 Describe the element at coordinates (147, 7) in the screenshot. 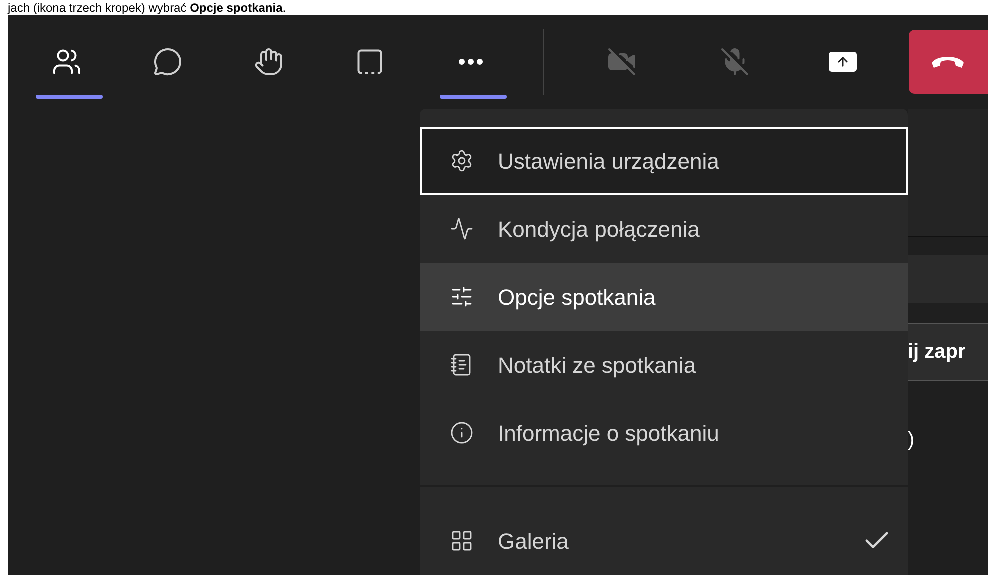

I see `instruction-text: jach (ikona trzech kropek) wybrać Opcje spotkania.` at that location.